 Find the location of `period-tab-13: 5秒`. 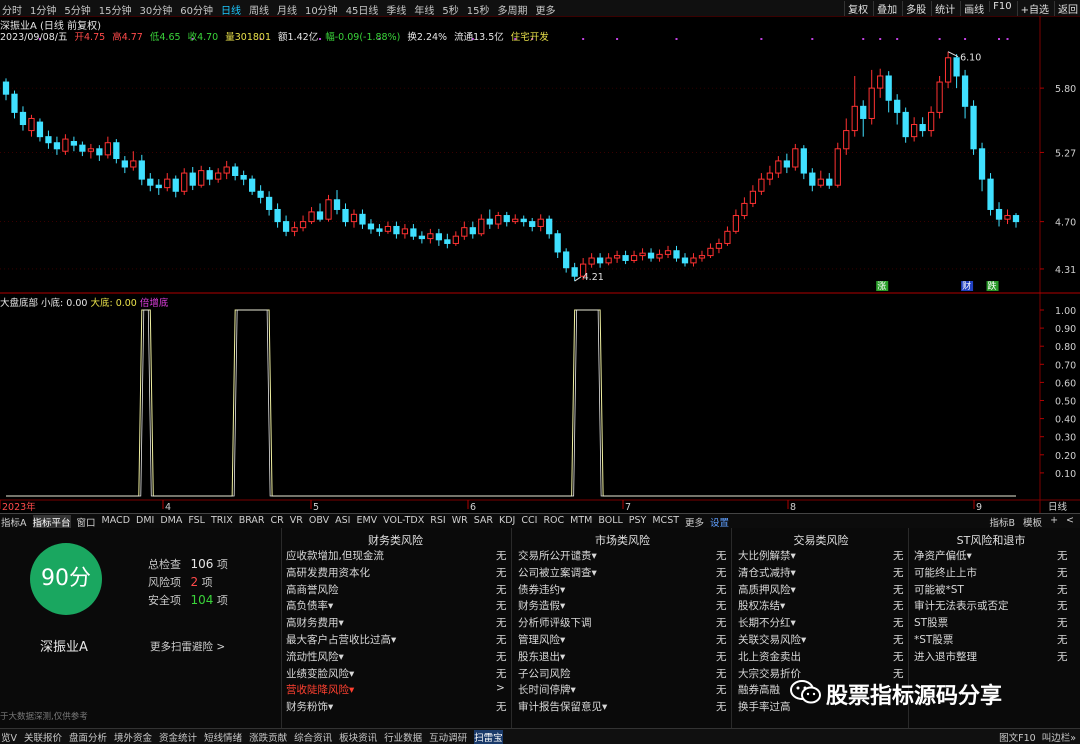

period-tab-13: 5秒 is located at coordinates (450, 9).